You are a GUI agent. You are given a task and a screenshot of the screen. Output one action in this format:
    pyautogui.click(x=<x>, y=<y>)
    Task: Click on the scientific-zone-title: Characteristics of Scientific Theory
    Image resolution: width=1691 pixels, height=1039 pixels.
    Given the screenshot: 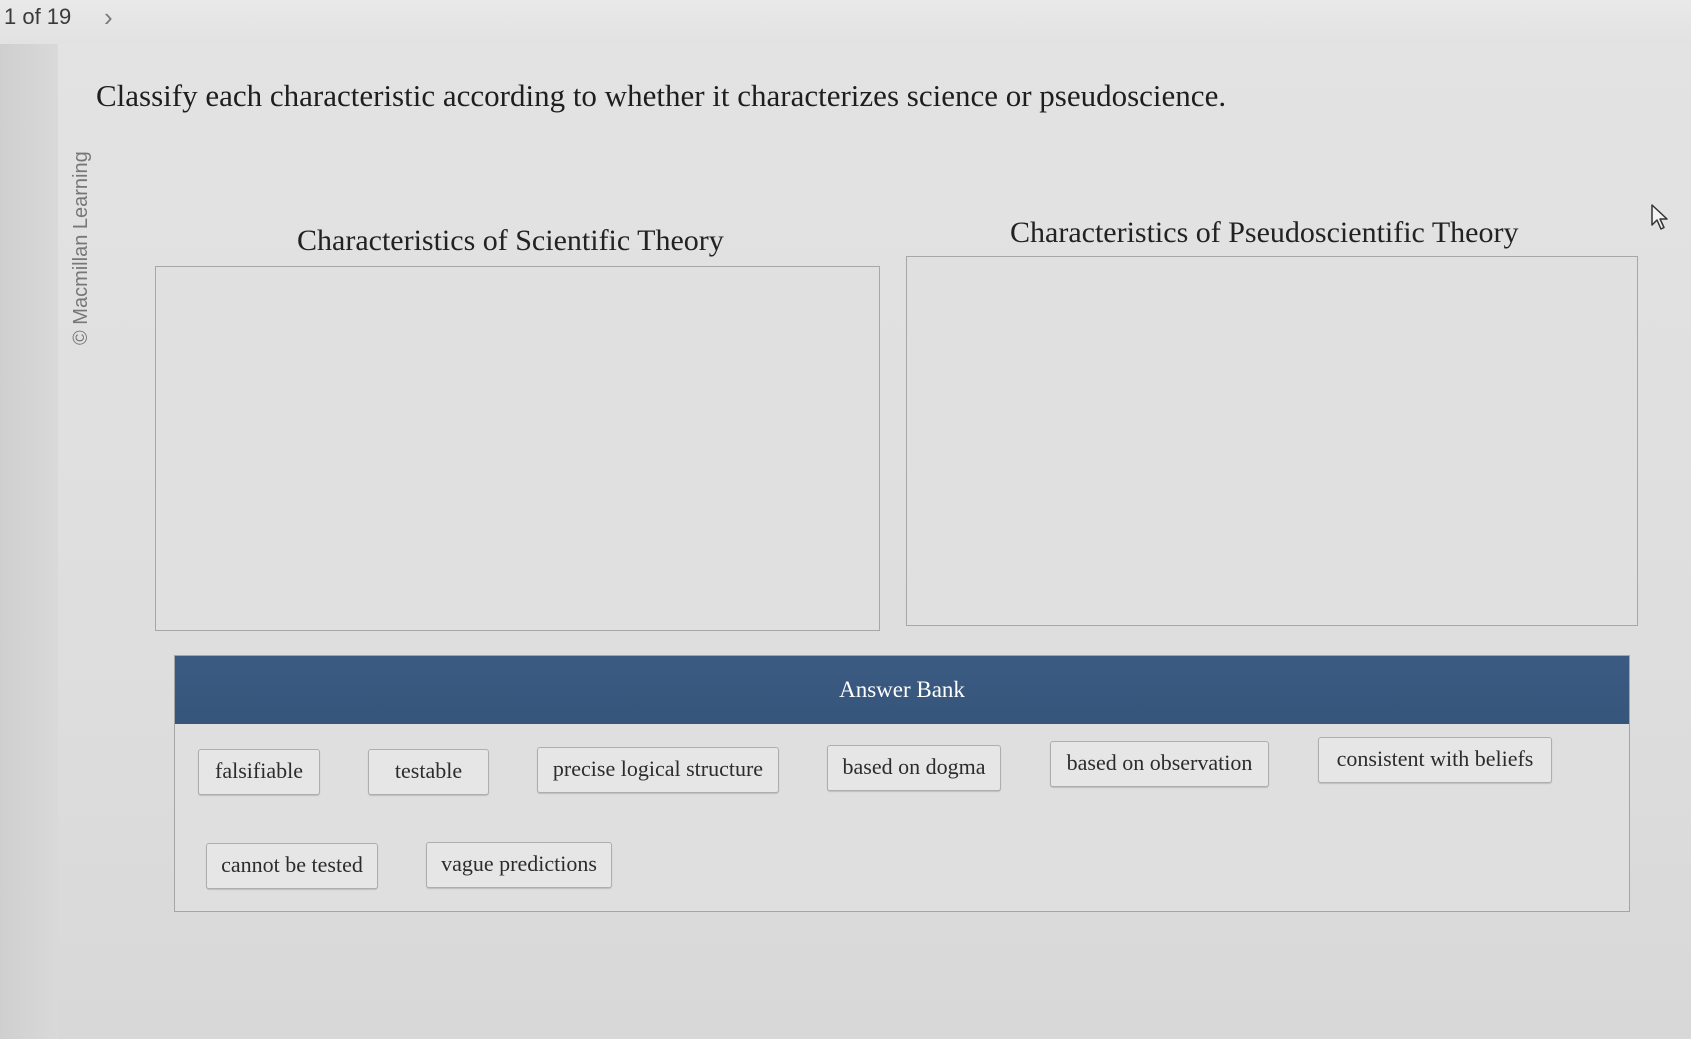 What is the action you would take?
    pyautogui.click(x=510, y=240)
    